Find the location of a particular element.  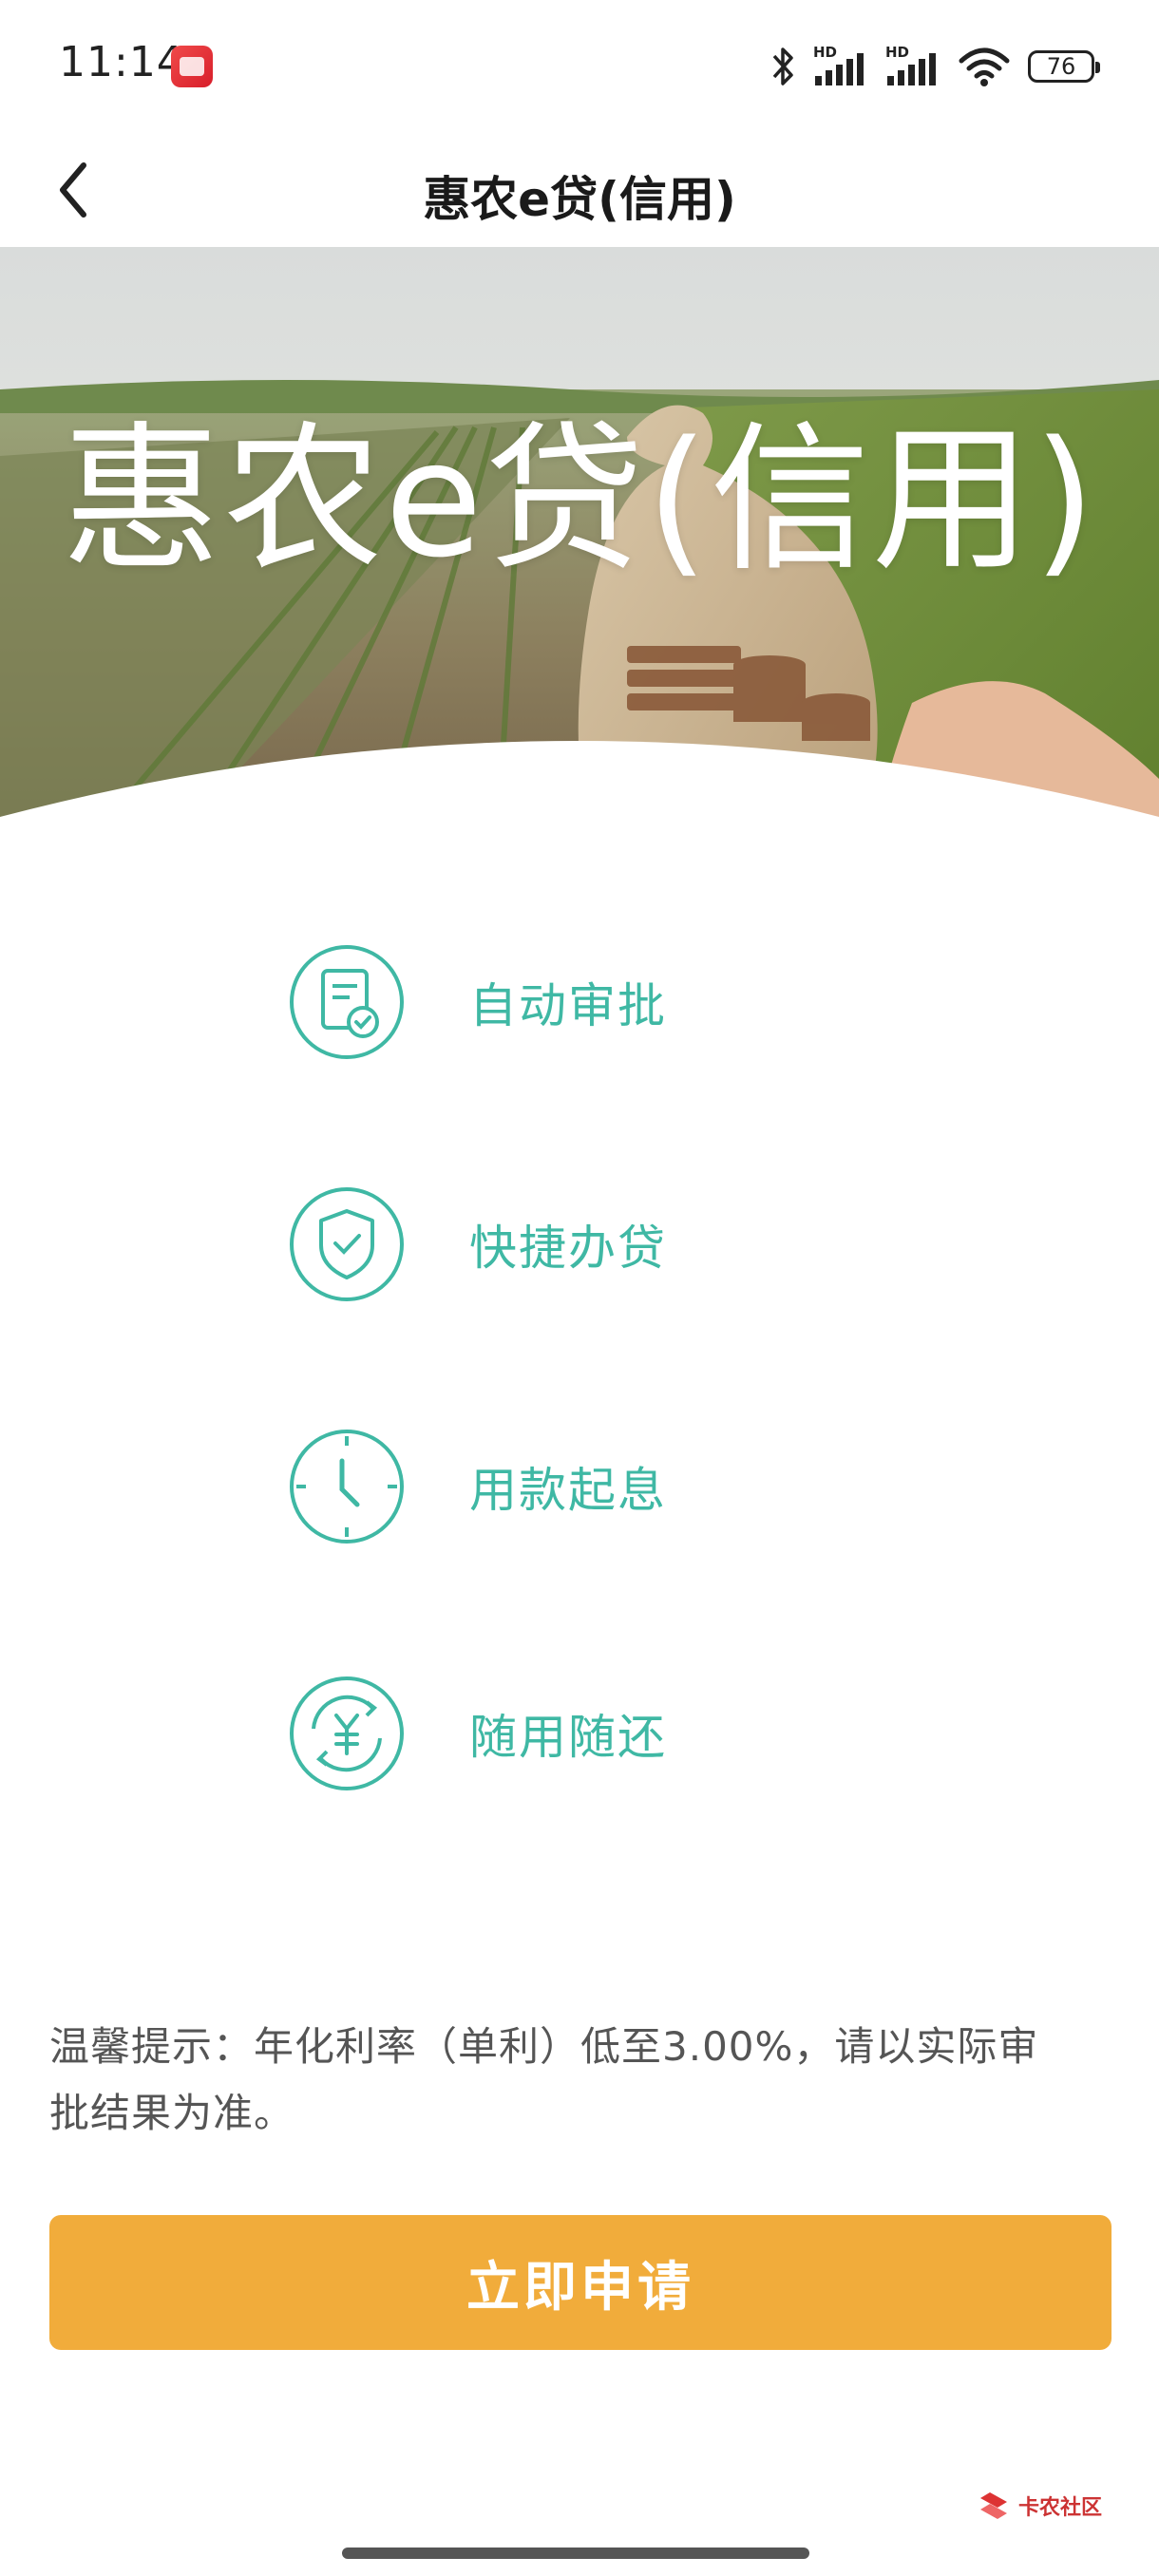

feature-item-fast-loan: 快捷办贷 is located at coordinates (476, 1244).